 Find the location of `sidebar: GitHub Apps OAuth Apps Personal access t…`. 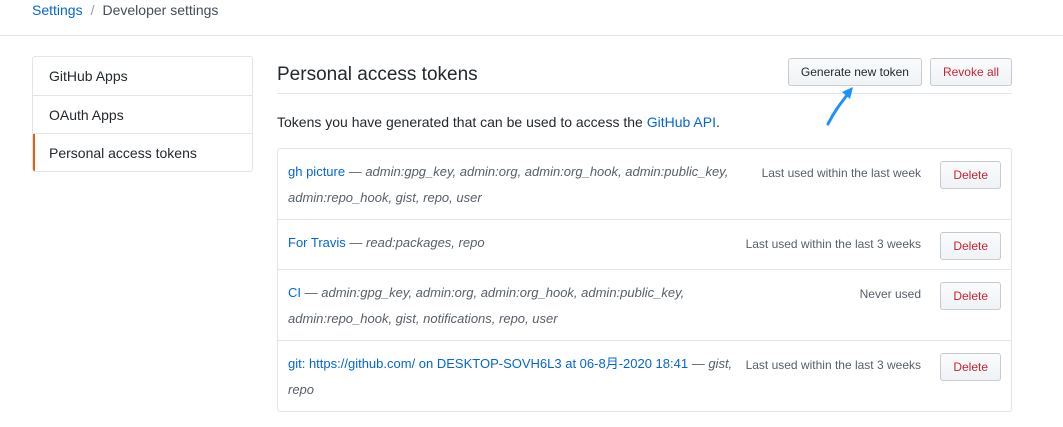

sidebar: GitHub Apps OAuth Apps Personal access t… is located at coordinates (142, 114).